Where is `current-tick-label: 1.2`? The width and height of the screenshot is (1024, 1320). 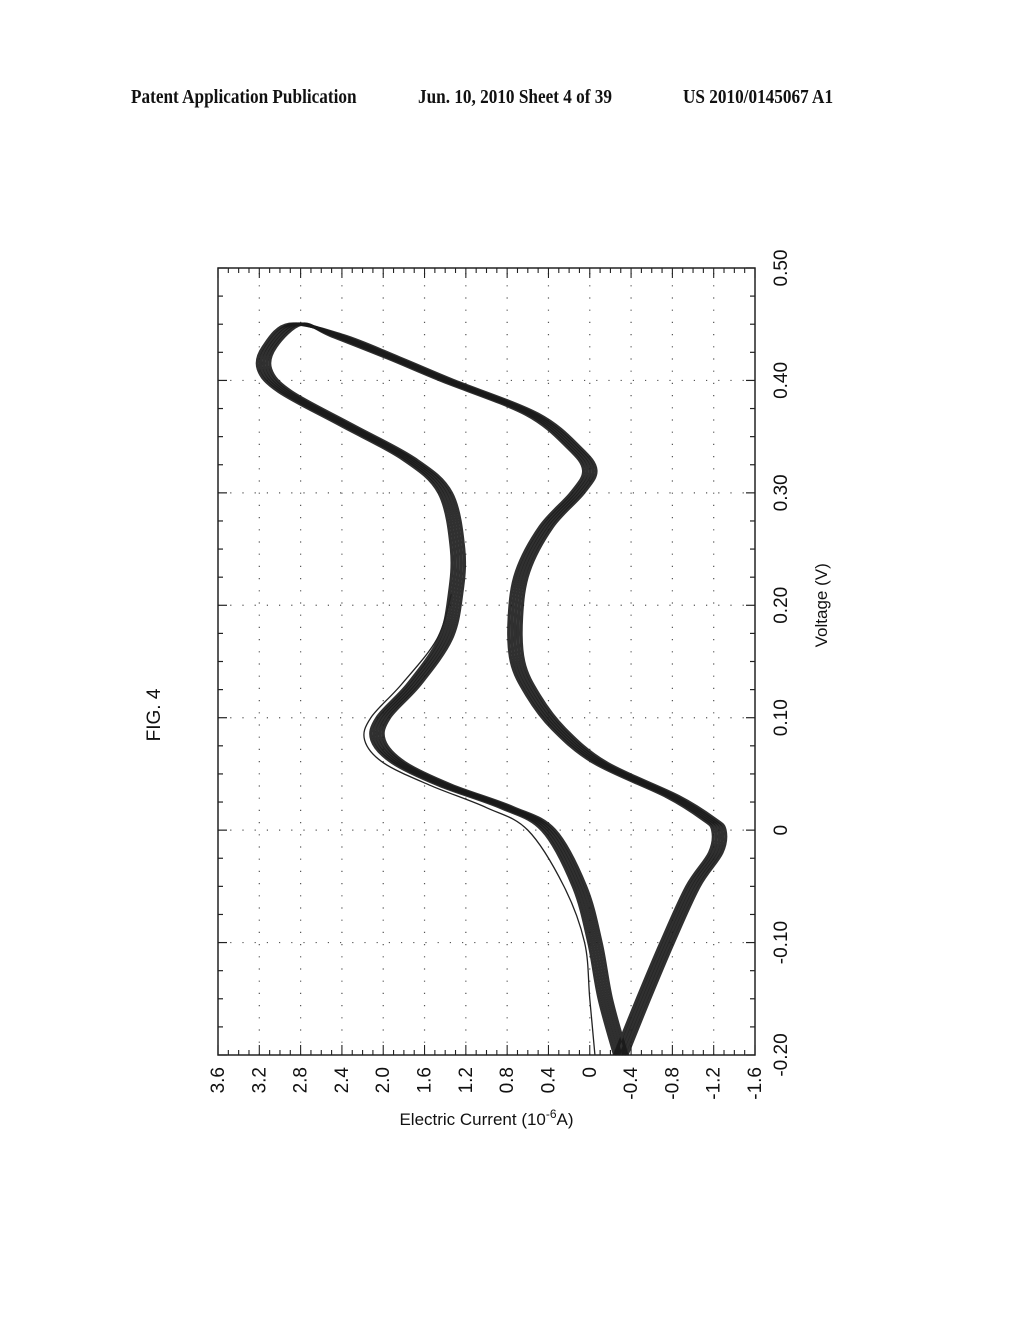 current-tick-label: 1.2 is located at coordinates (466, 1080).